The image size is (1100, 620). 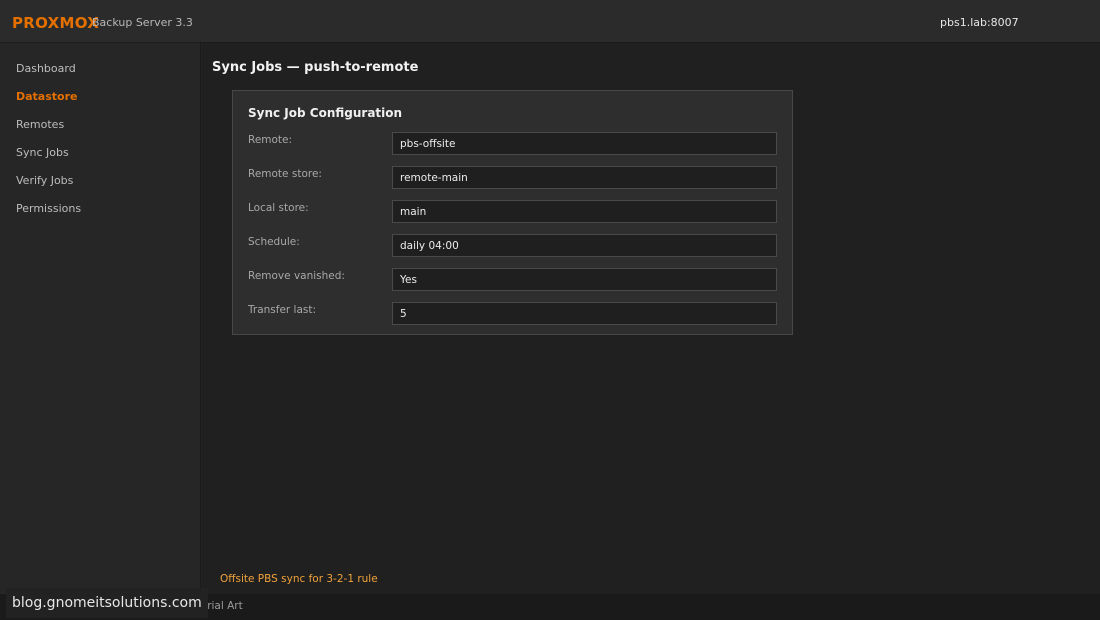 I want to click on sidebar-item-verify-jobs: Verify Jobs, so click(x=44, y=180).